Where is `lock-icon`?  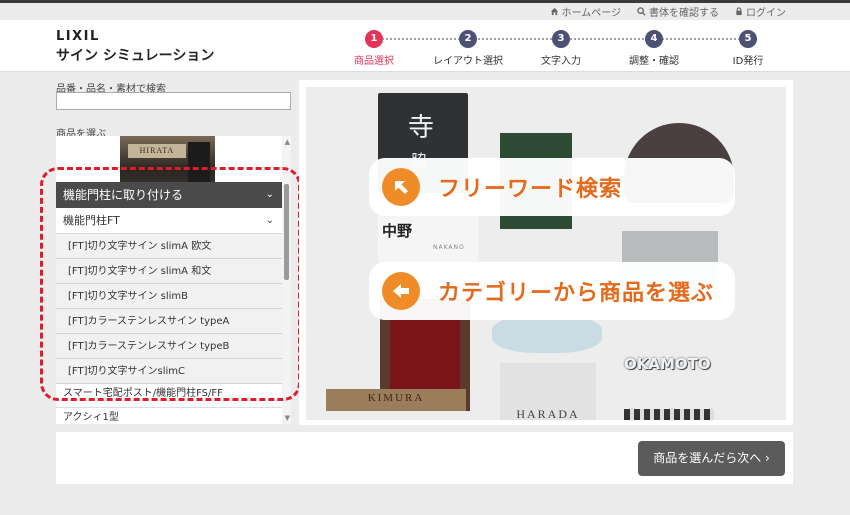
lock-icon is located at coordinates (739, 10).